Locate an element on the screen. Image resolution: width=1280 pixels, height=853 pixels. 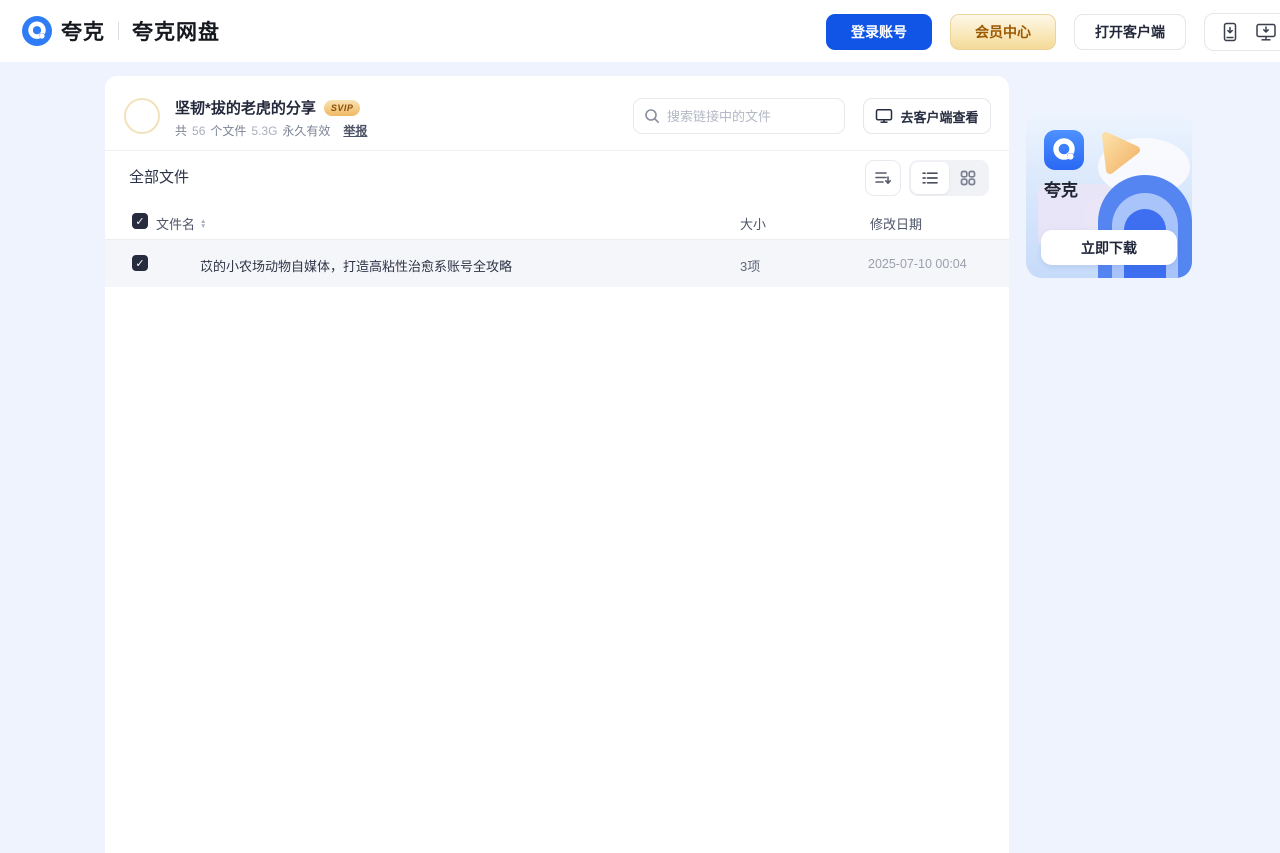
select-all-checkbox: ✓ is located at coordinates (140, 221).